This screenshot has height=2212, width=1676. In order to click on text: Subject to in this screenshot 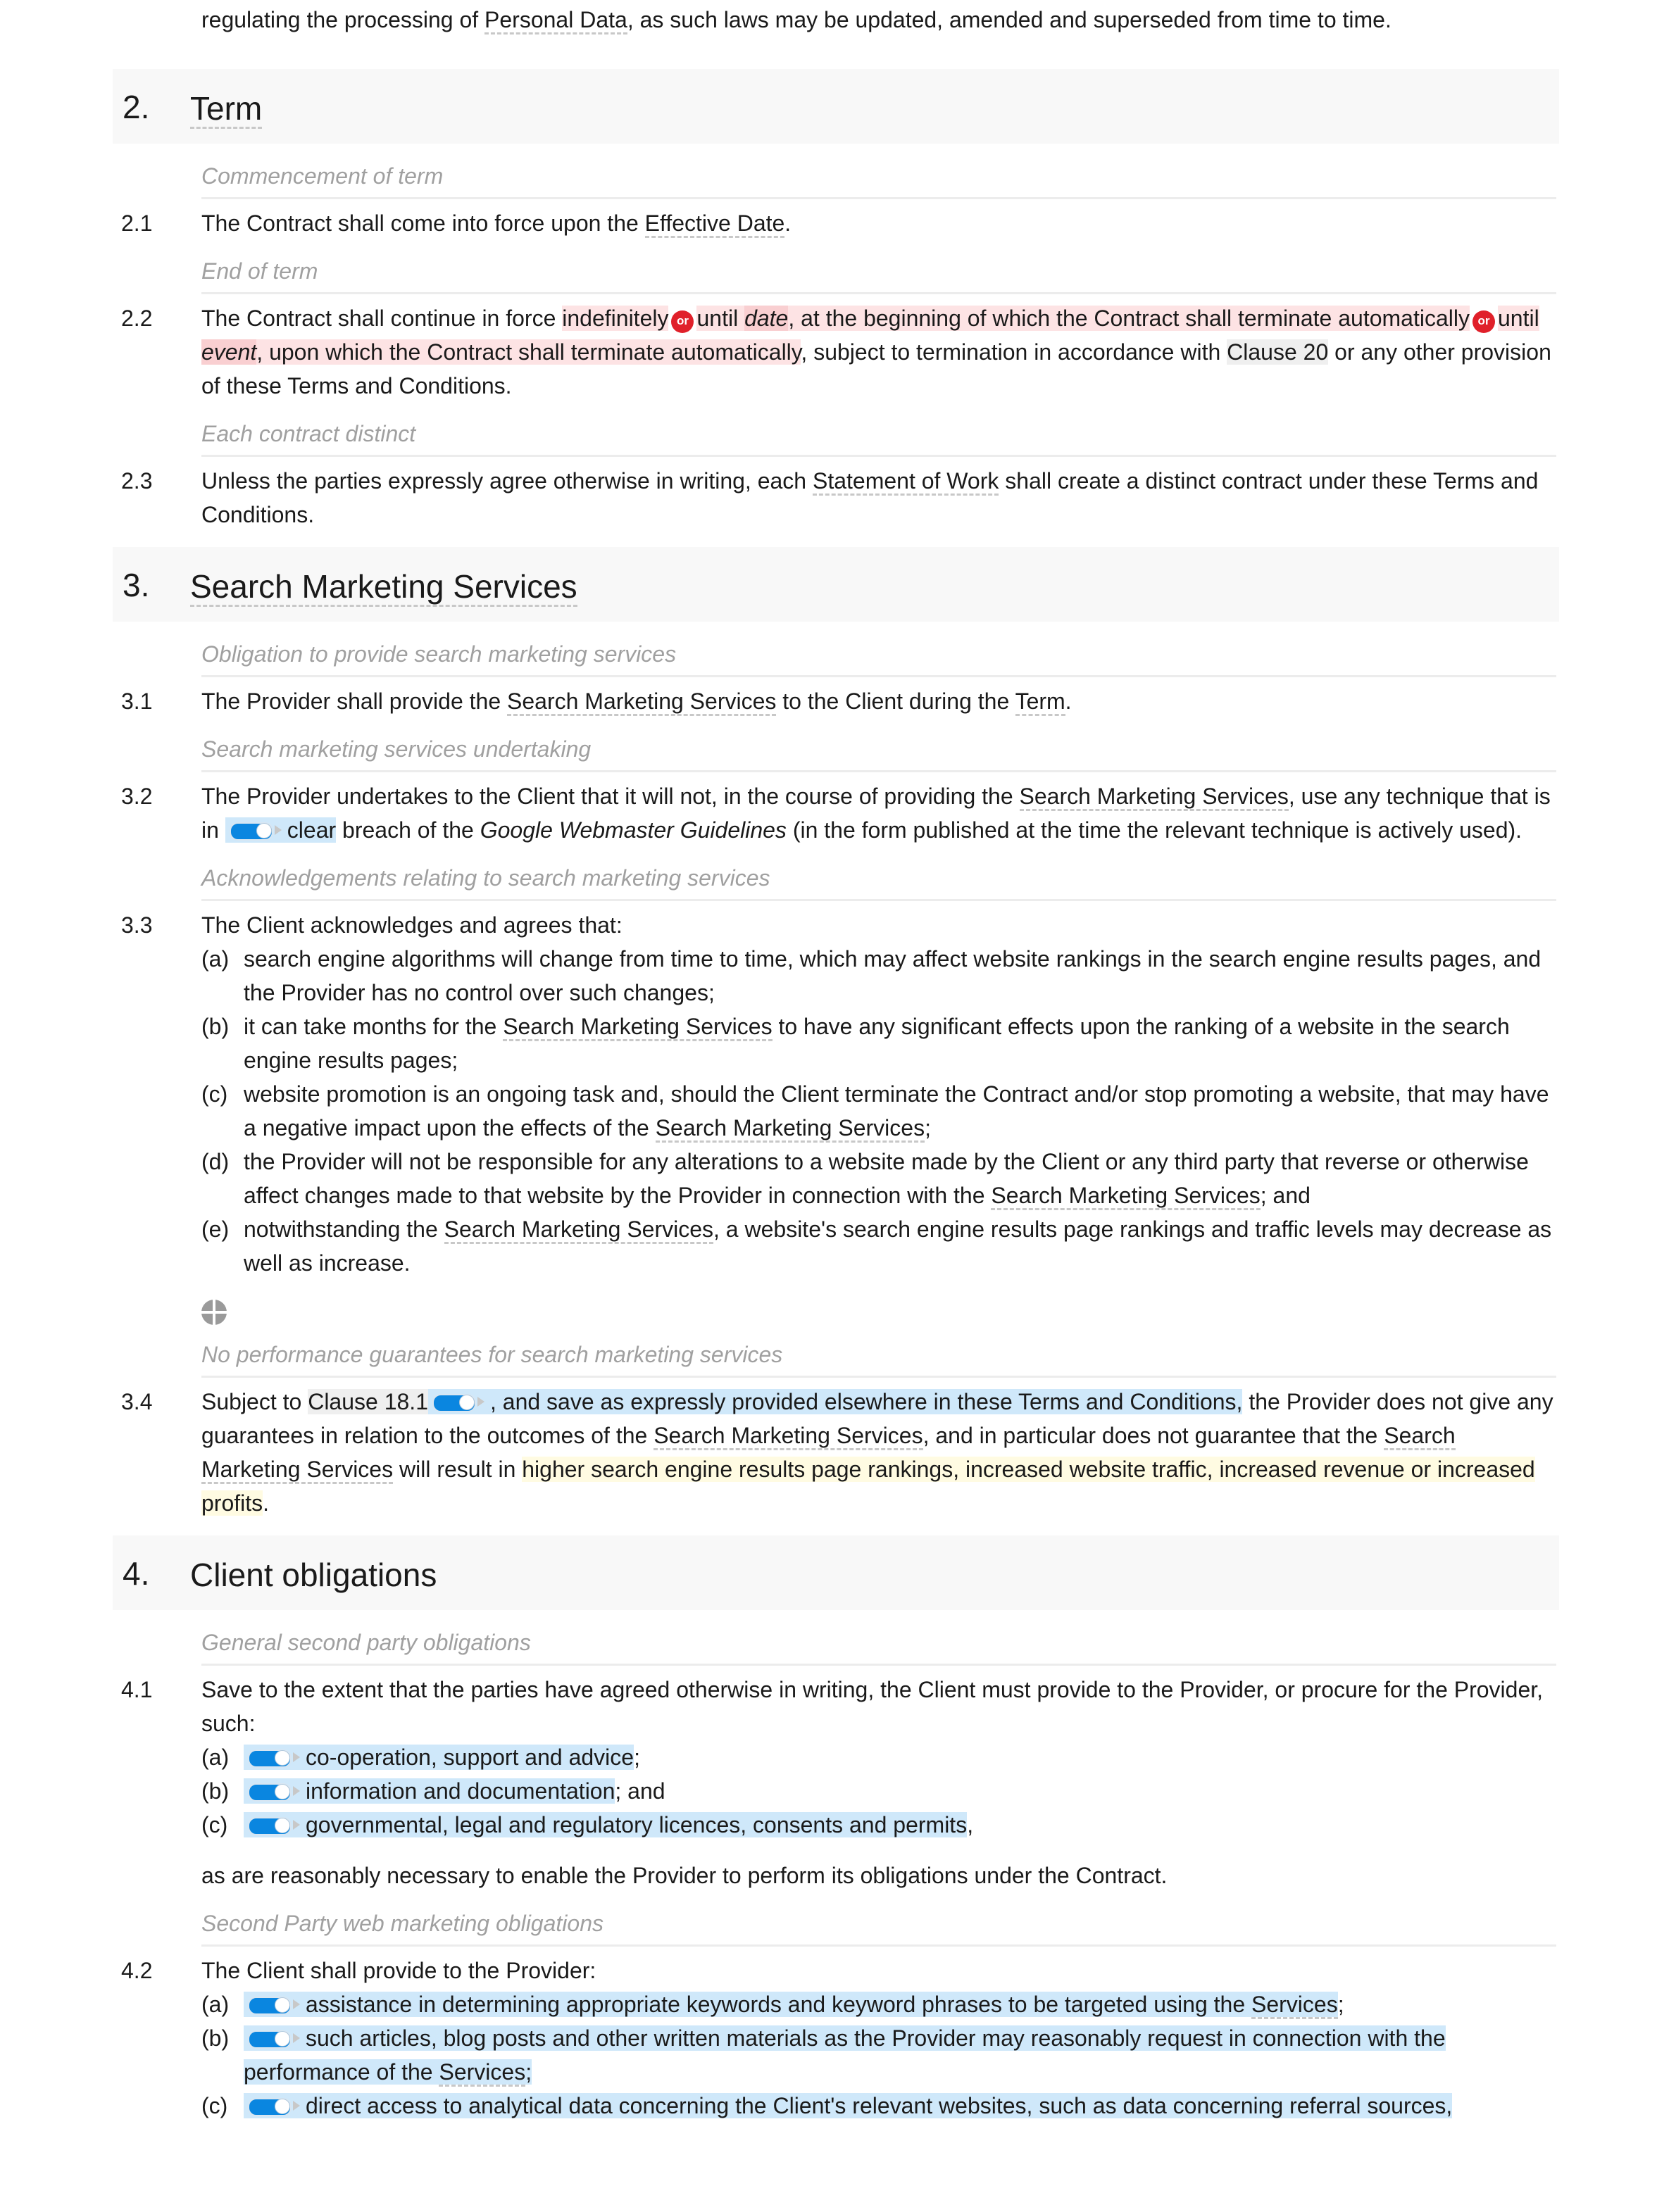, I will do `click(255, 1401)`.